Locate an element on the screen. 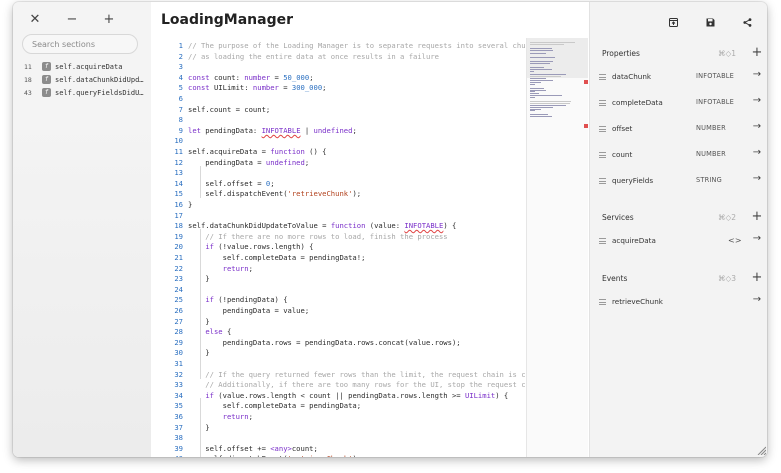 Image resolution: width=781 pixels, height=473 pixels. code-line: 13 is located at coordinates (341, 173).